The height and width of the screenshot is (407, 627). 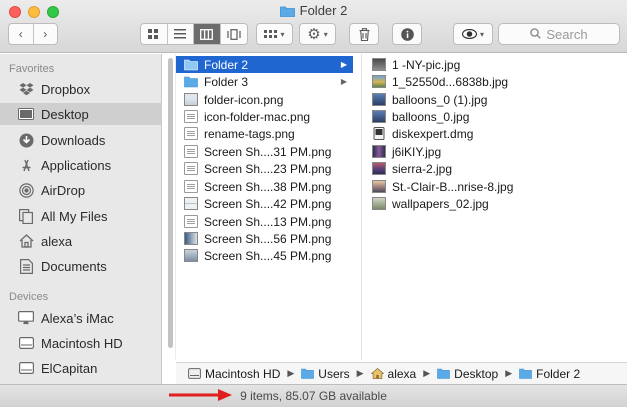 I want to click on column-view-icon, so click(x=207, y=34).